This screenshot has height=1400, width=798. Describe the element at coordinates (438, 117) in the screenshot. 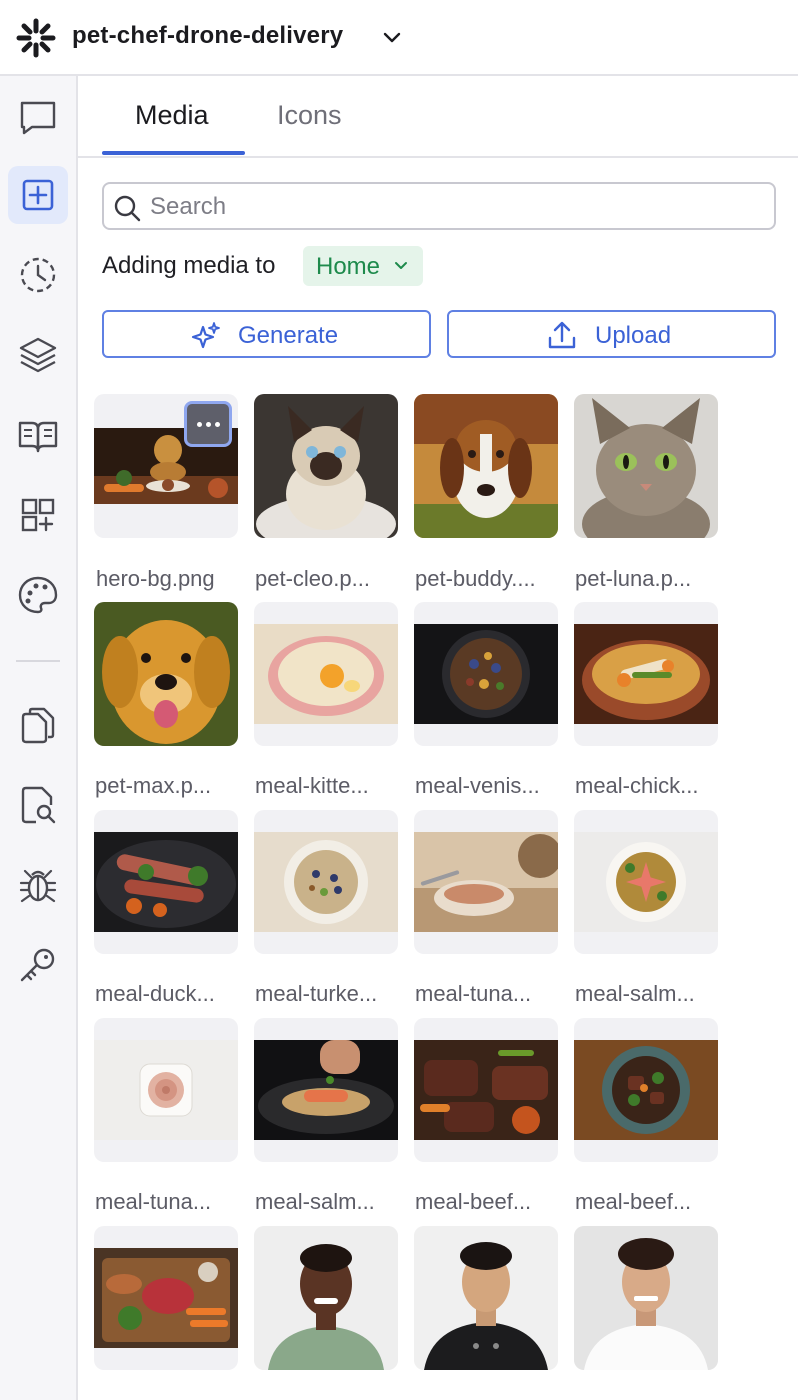

I see `media-tabs: Media Icons` at that location.